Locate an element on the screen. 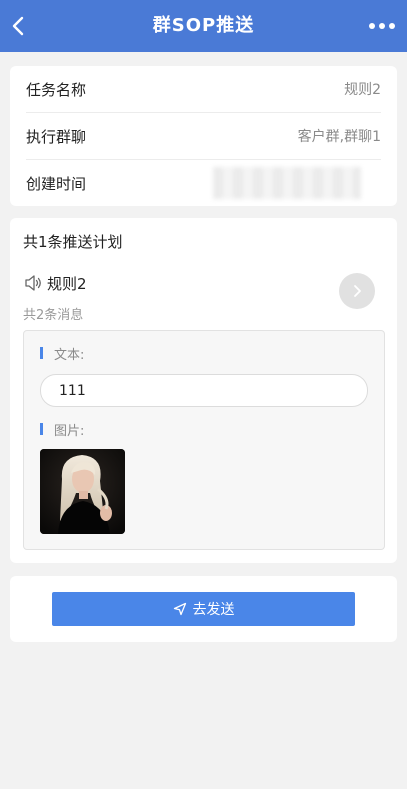 The image size is (407, 789). chevron-right-icon is located at coordinates (357, 291).